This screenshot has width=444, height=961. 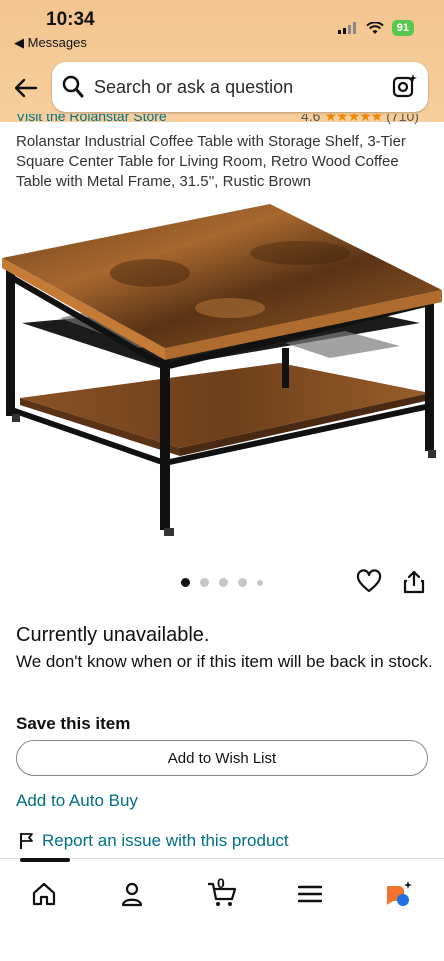 What do you see at coordinates (311, 119) in the screenshot?
I see `rating-value: 4.6` at bounding box center [311, 119].